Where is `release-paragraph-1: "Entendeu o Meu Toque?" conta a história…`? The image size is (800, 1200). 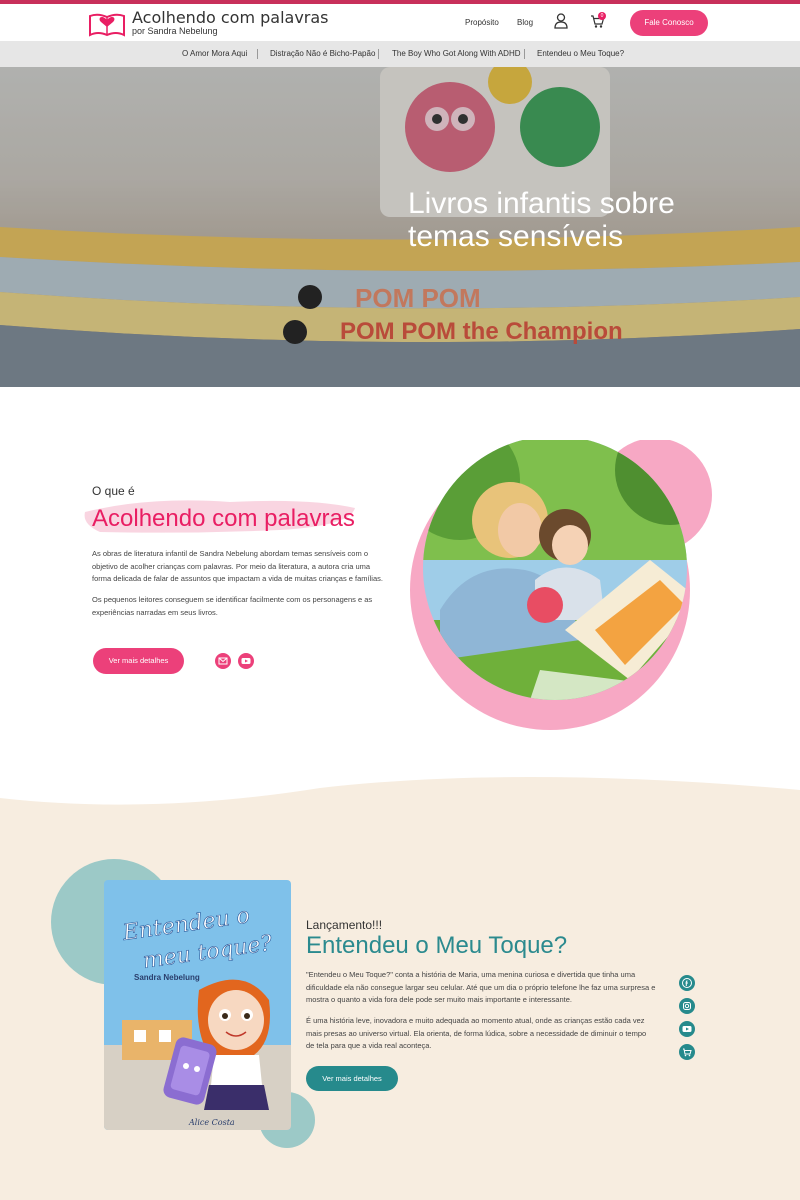
release-paragraph-1: "Entendeu o Meu Toque?" conta a história… is located at coordinates (481, 987).